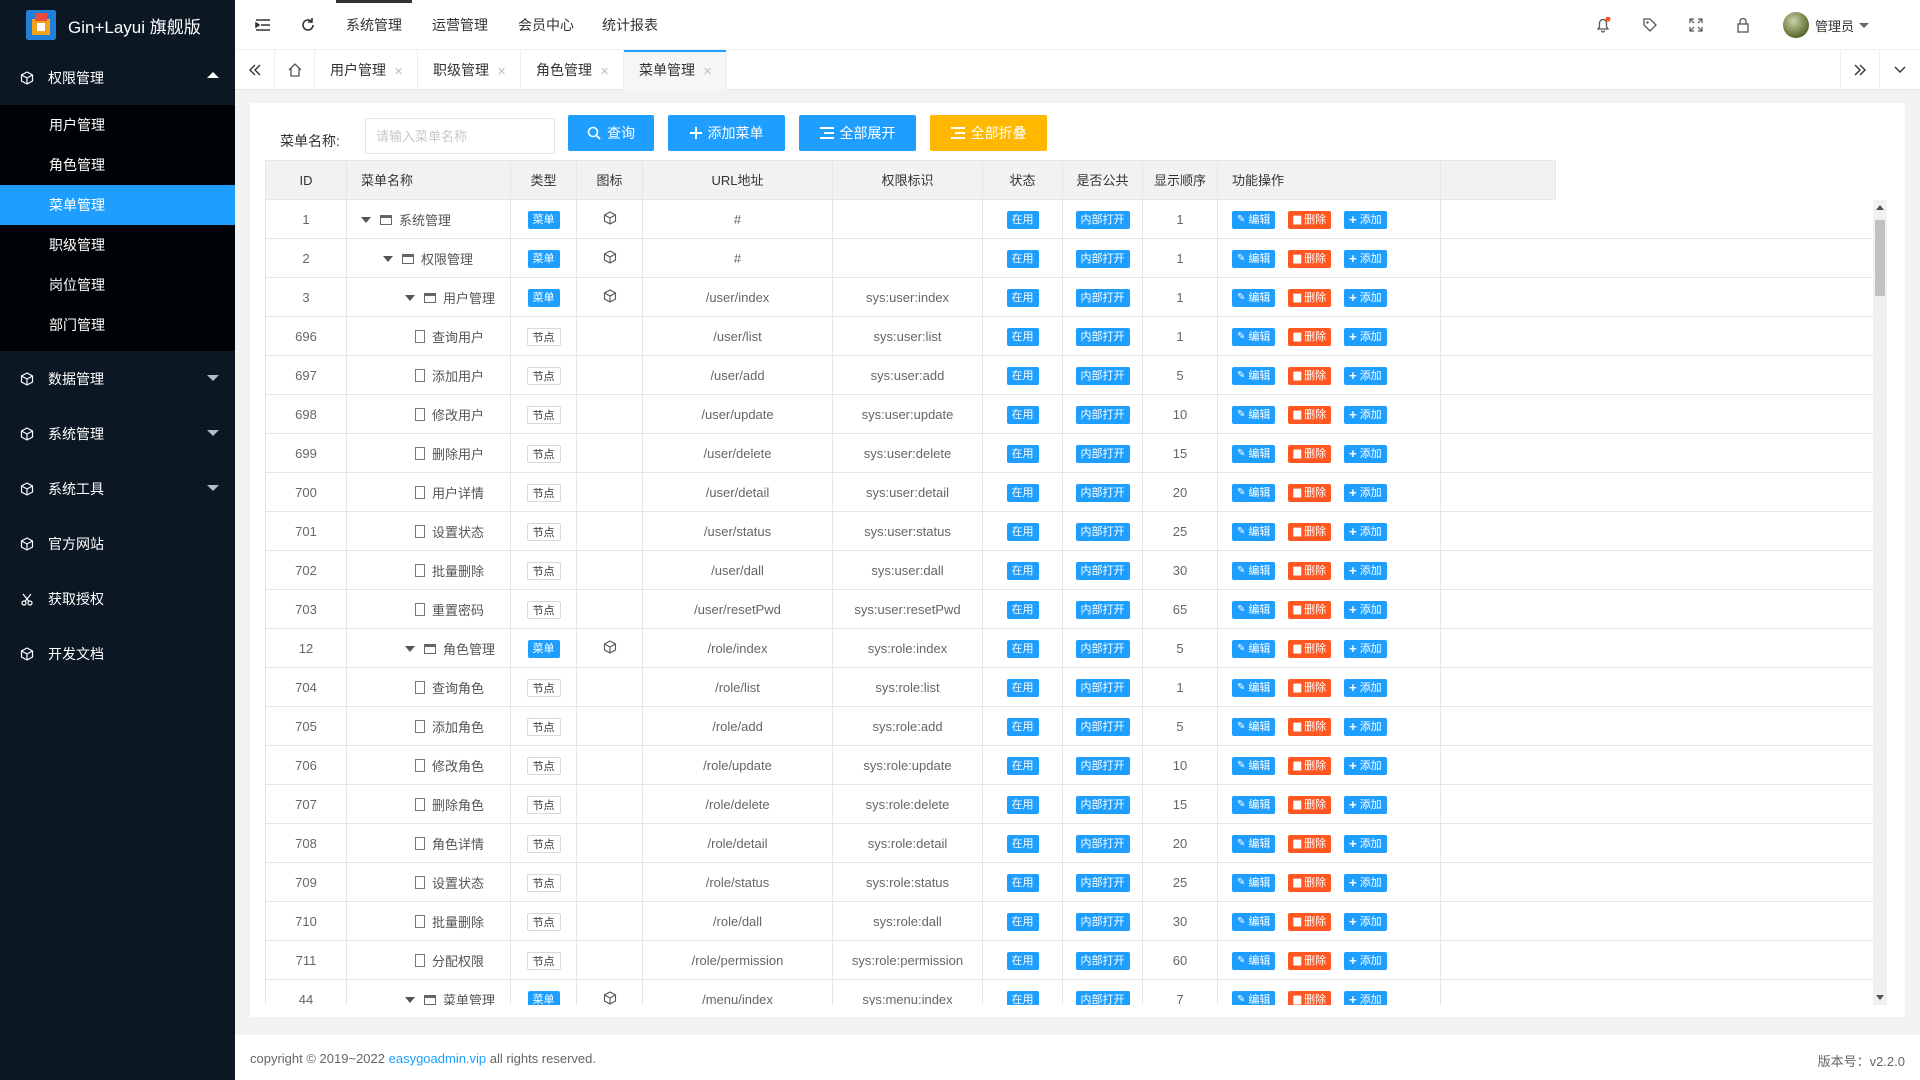  What do you see at coordinates (1603, 25) in the screenshot?
I see `bell-icon` at bounding box center [1603, 25].